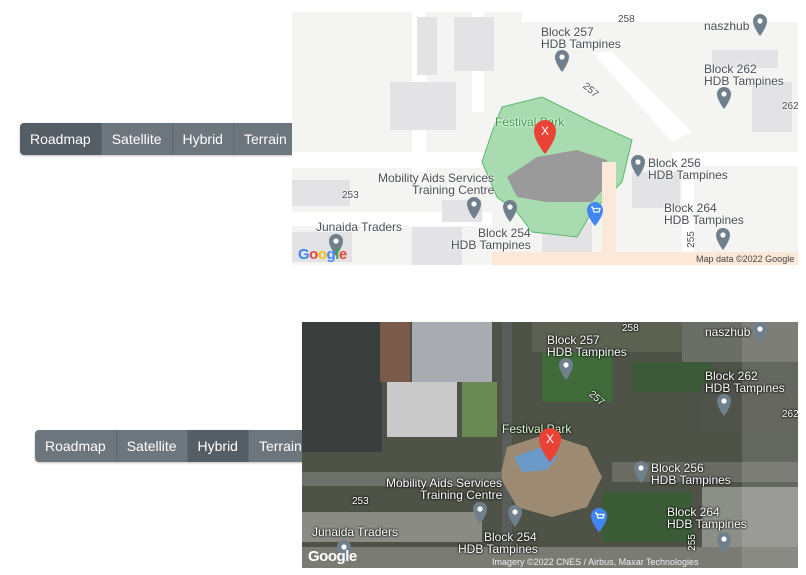 The height and width of the screenshot is (575, 806). I want to click on label-block-257-sub: HDB Tampines, so click(581, 44).